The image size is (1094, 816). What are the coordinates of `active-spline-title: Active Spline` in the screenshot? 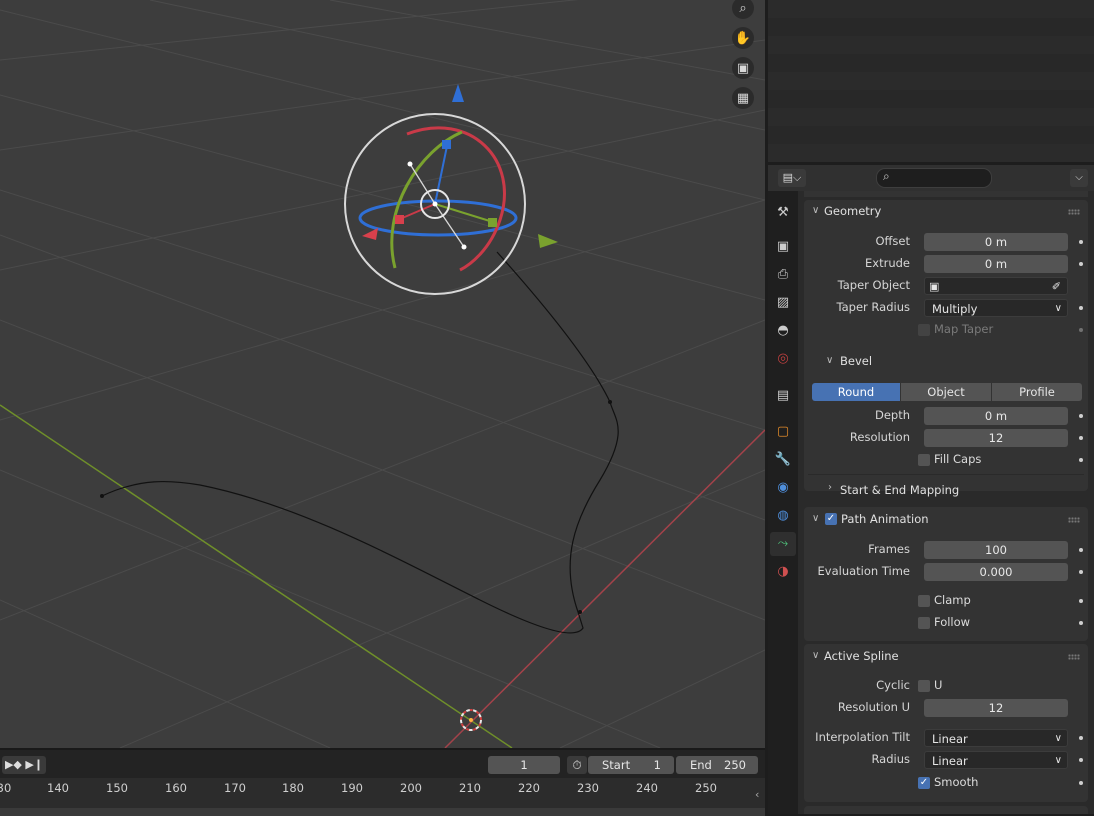 It's located at (861, 656).